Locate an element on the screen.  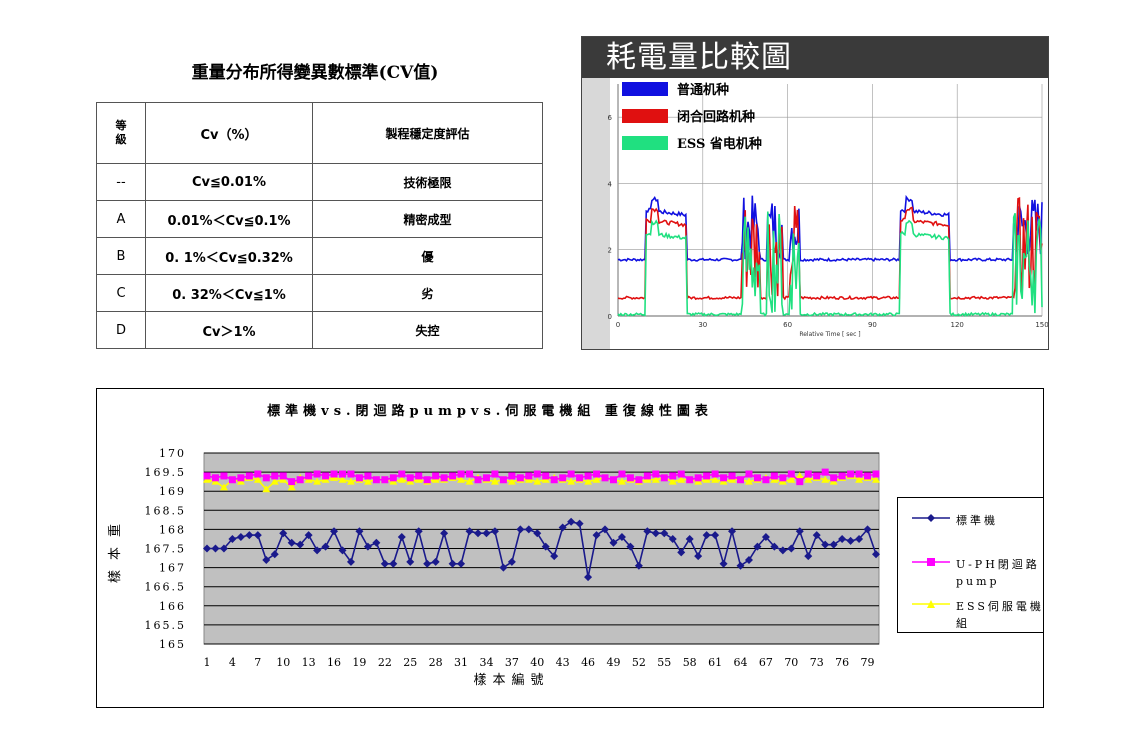
power-y-tick-label: 4 is located at coordinates (610, 184).